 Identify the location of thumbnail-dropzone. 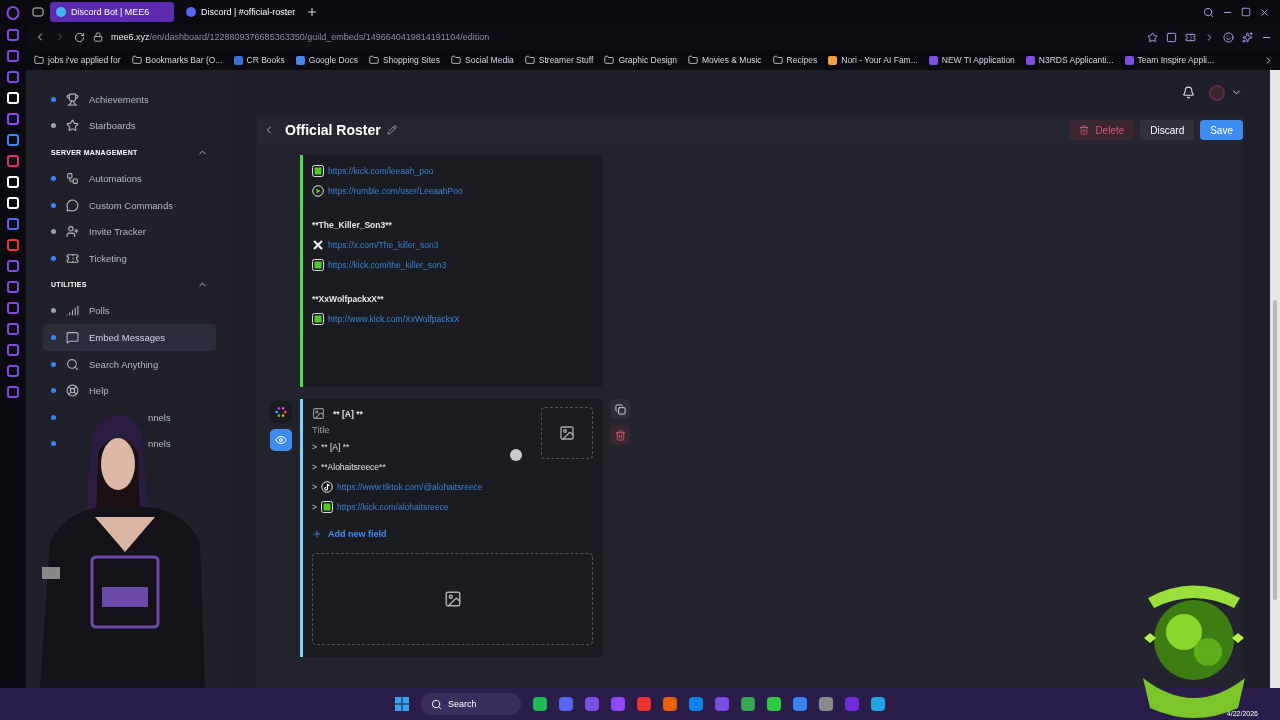
(567, 433).